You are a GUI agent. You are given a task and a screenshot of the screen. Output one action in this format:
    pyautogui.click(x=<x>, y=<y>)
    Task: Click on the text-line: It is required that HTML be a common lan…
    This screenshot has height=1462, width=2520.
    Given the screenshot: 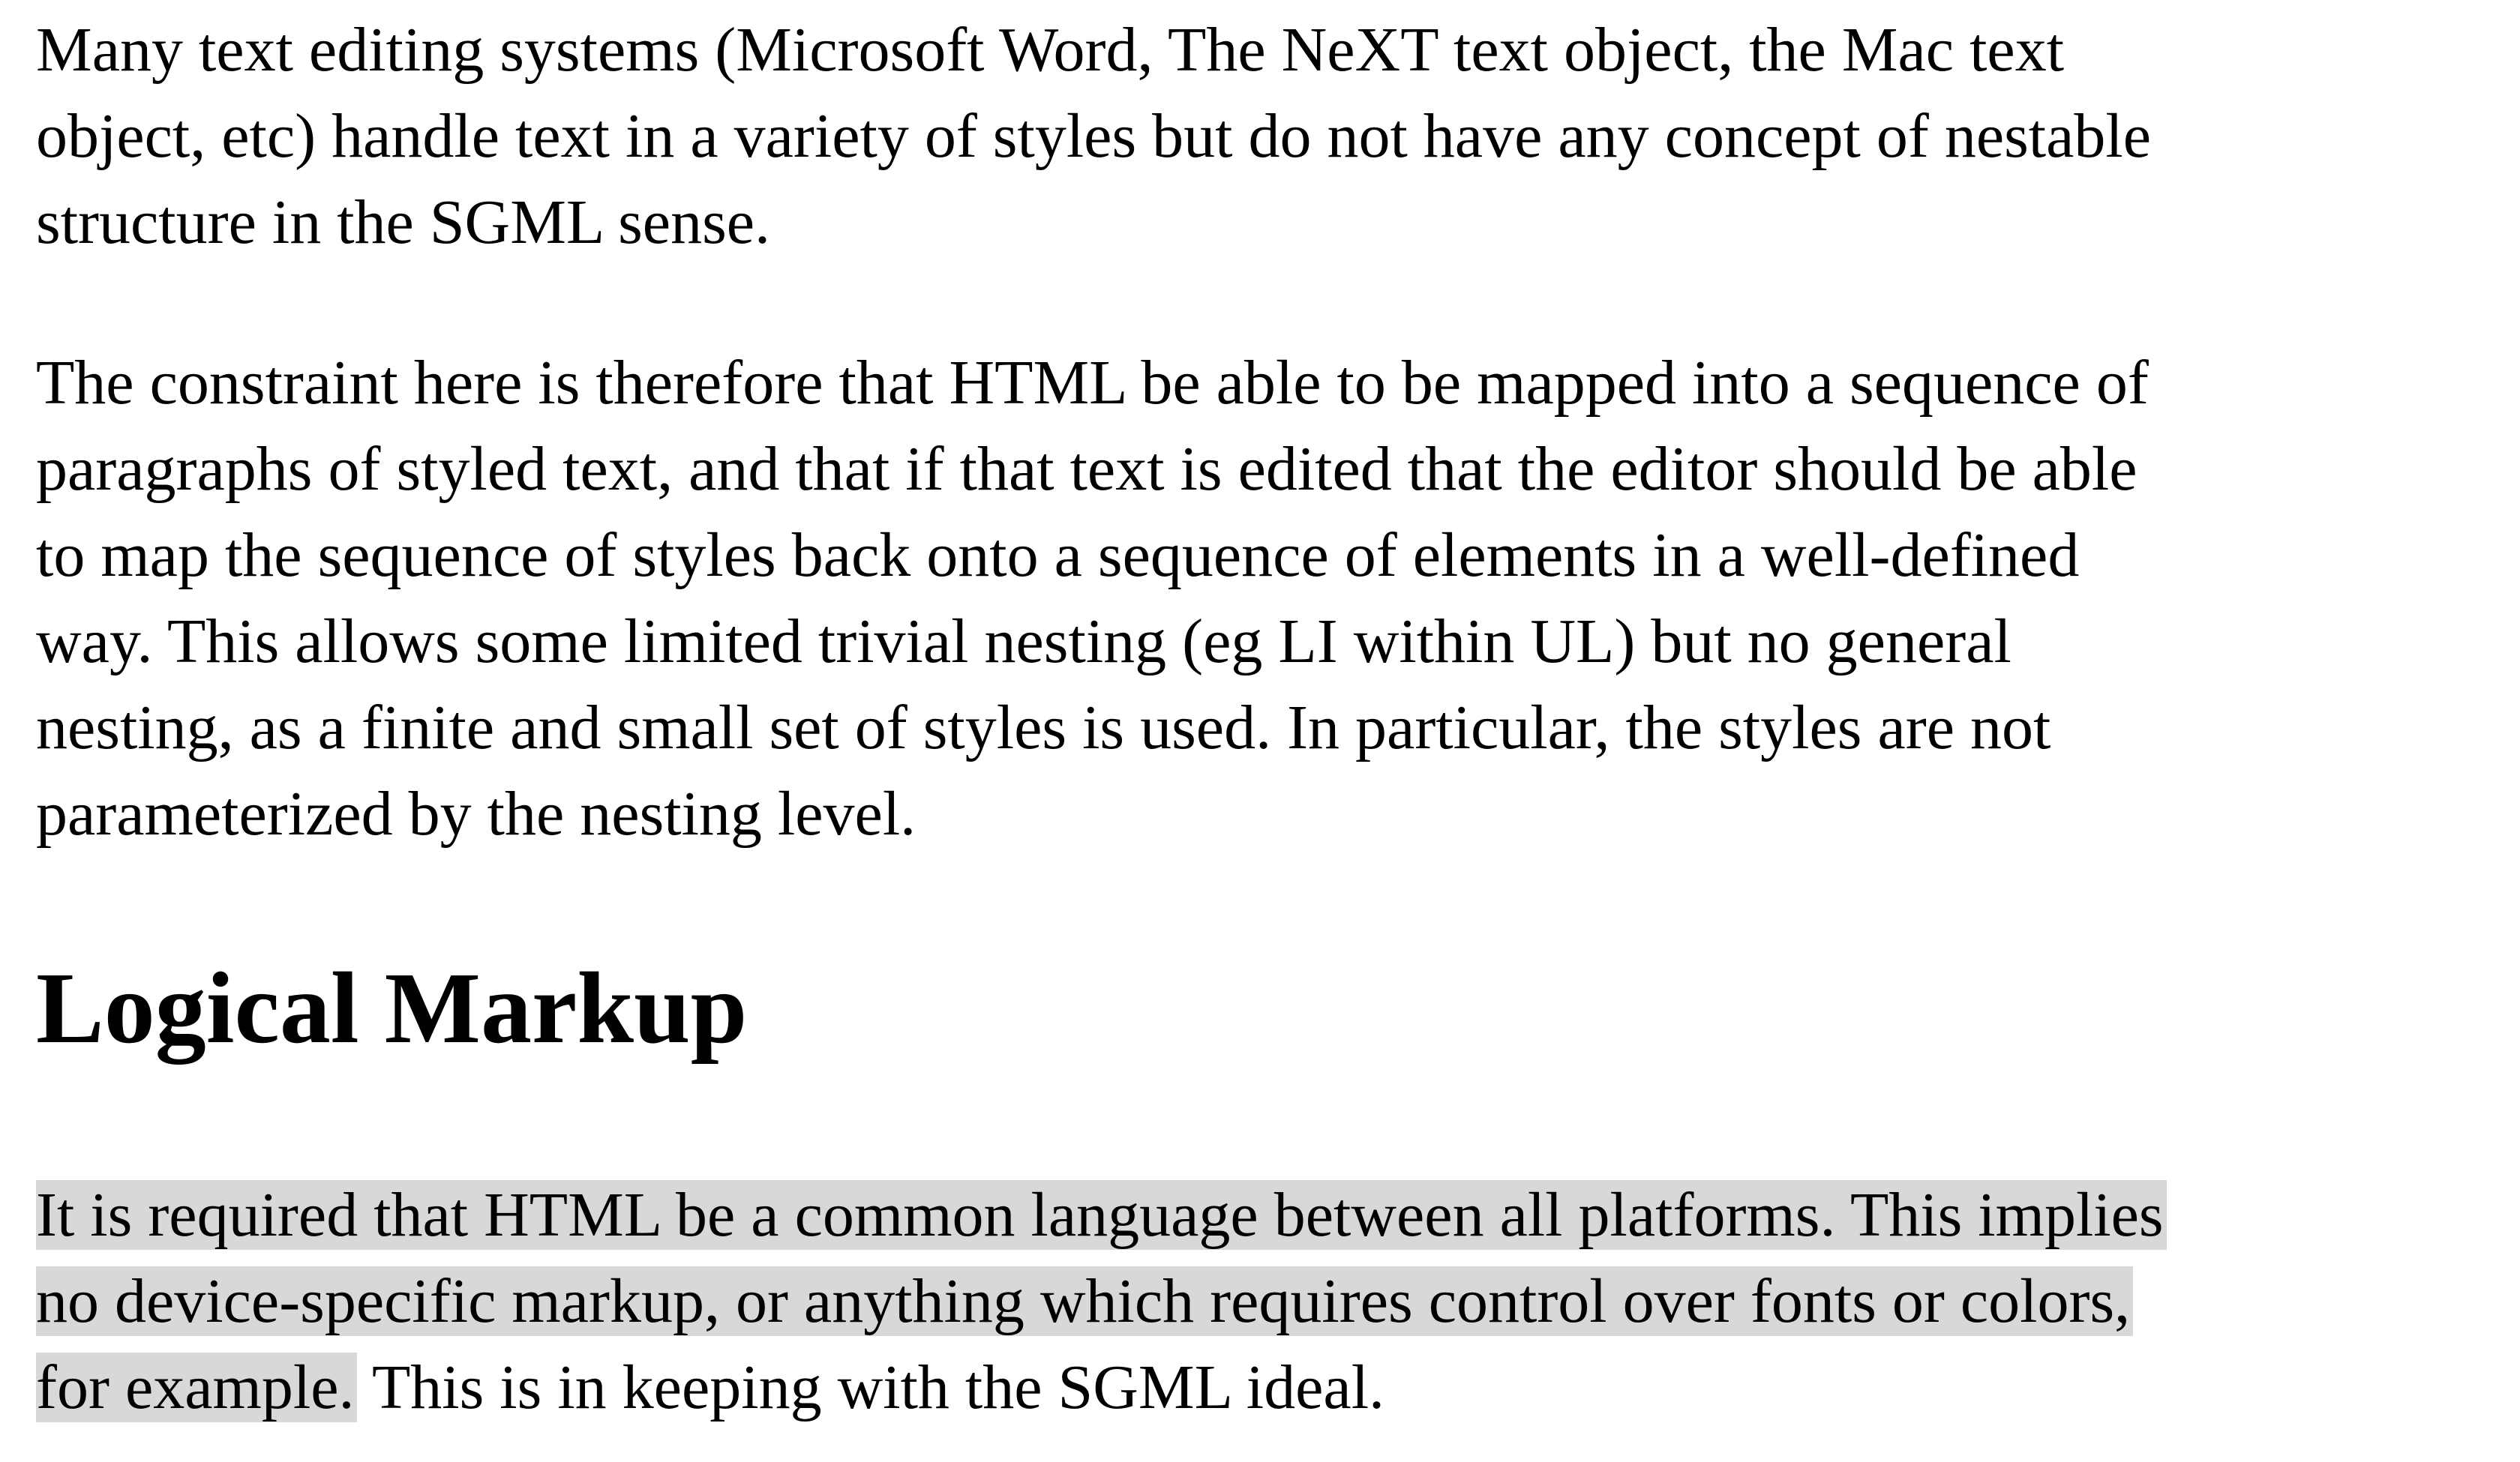 What is the action you would take?
    pyautogui.click(x=1101, y=1215)
    